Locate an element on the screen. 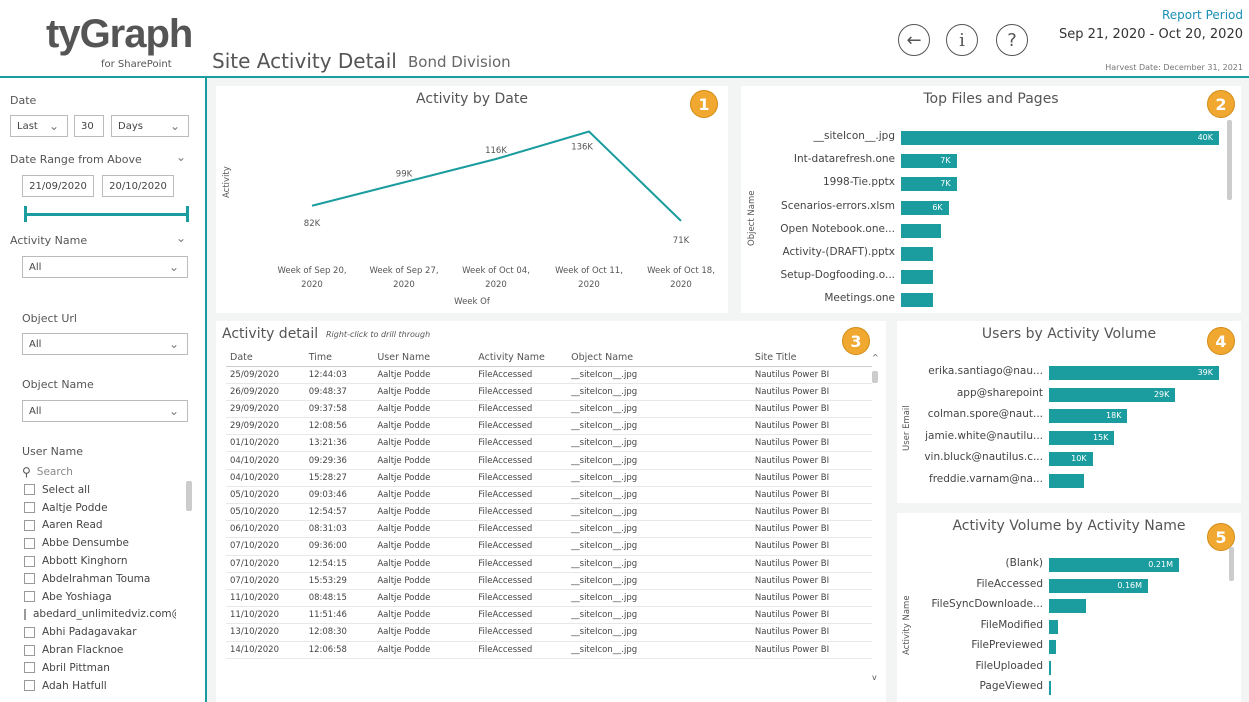 The image size is (1249, 702). activity-series-line is located at coordinates (496, 176).